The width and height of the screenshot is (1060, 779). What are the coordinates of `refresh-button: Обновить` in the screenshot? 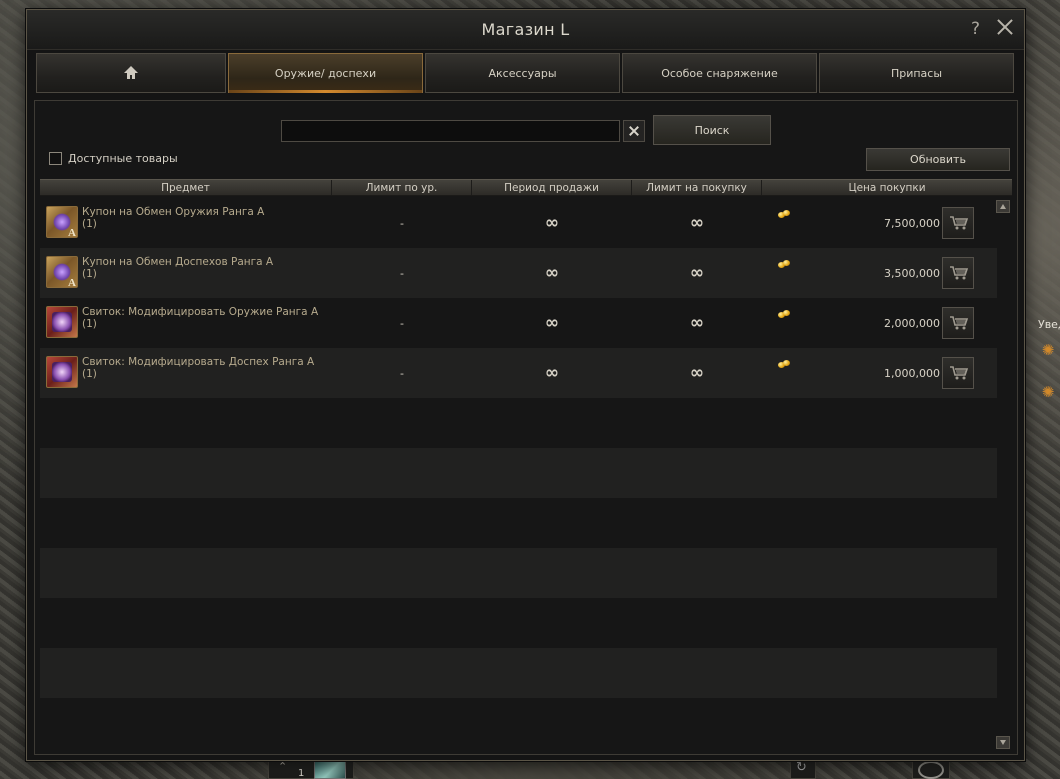 It's located at (938, 159).